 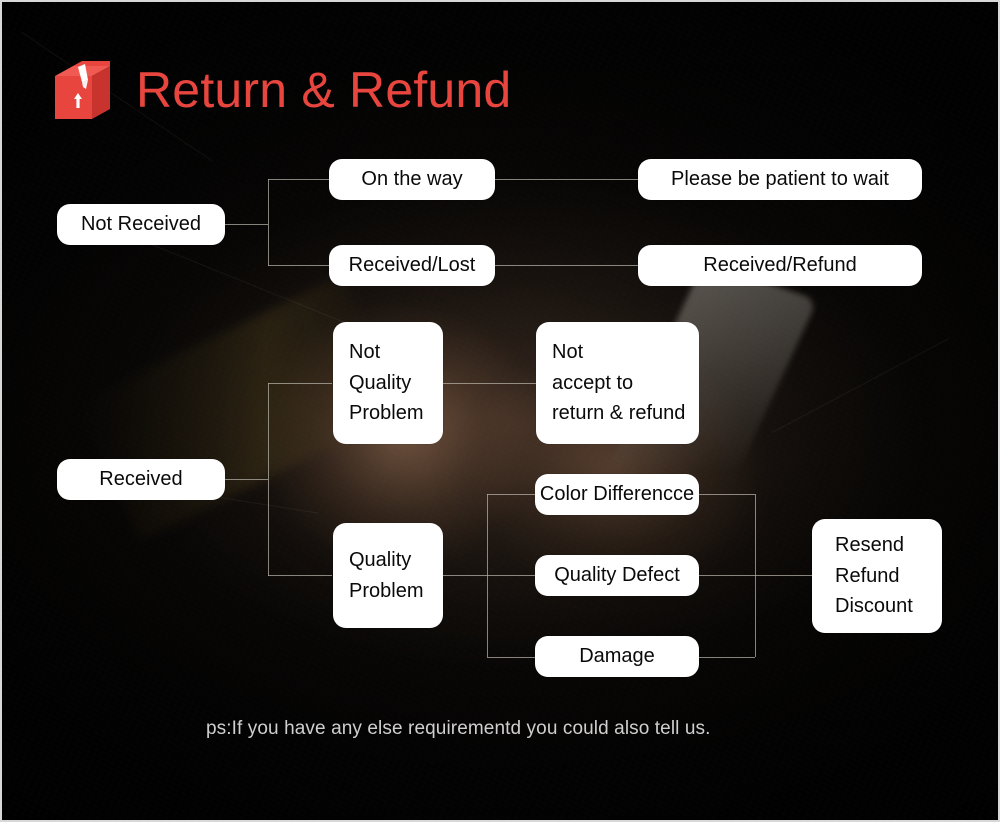 What do you see at coordinates (619, 413) in the screenshot?
I see `node-label-line: return & refund` at bounding box center [619, 413].